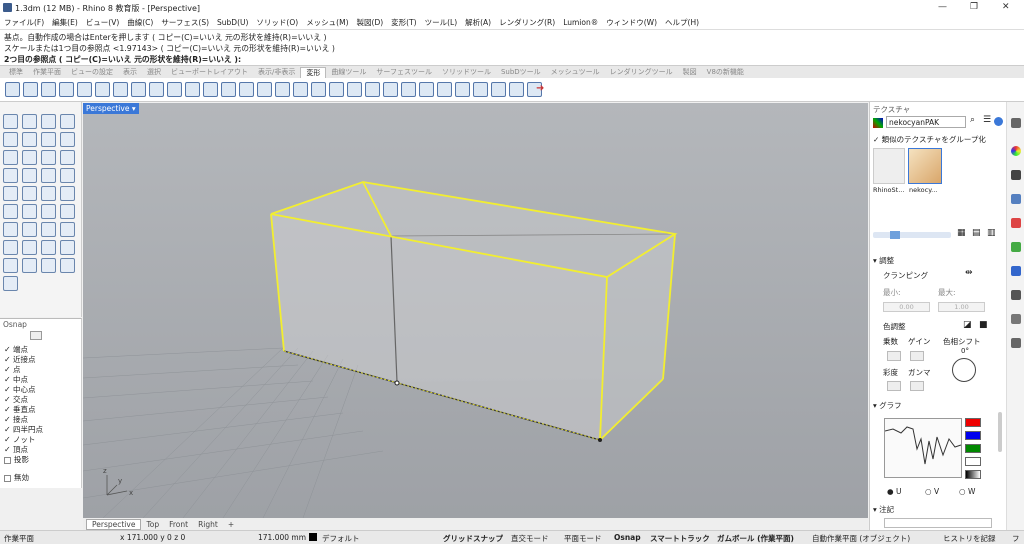 Image resolution: width=1024 pixels, height=544 pixels. What do you see at coordinates (67, 157) in the screenshot?
I see `loft-tool-icon` at bounding box center [67, 157].